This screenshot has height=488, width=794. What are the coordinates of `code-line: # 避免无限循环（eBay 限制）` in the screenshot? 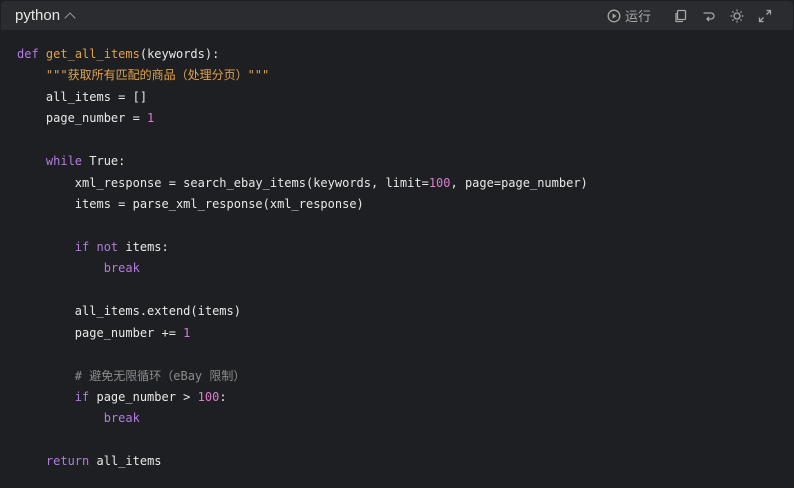 It's located at (397, 376).